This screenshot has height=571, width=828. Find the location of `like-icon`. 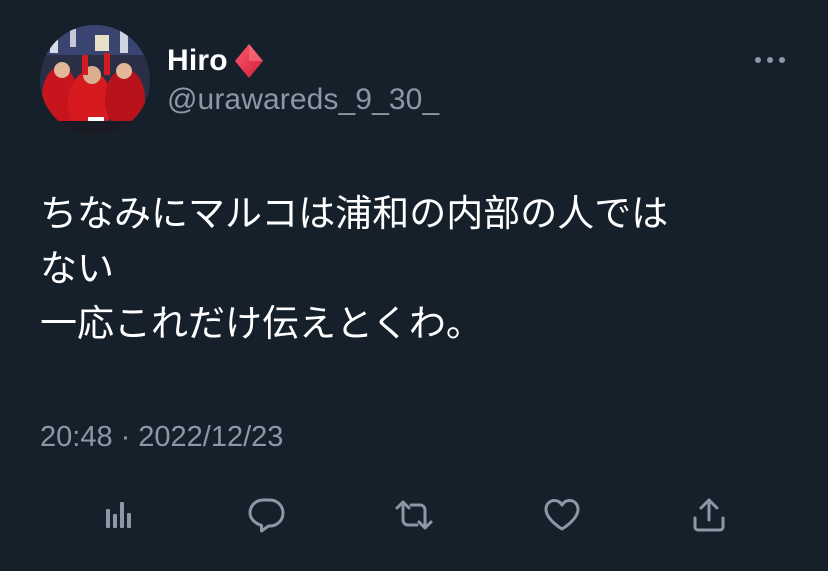

like-icon is located at coordinates (562, 515).